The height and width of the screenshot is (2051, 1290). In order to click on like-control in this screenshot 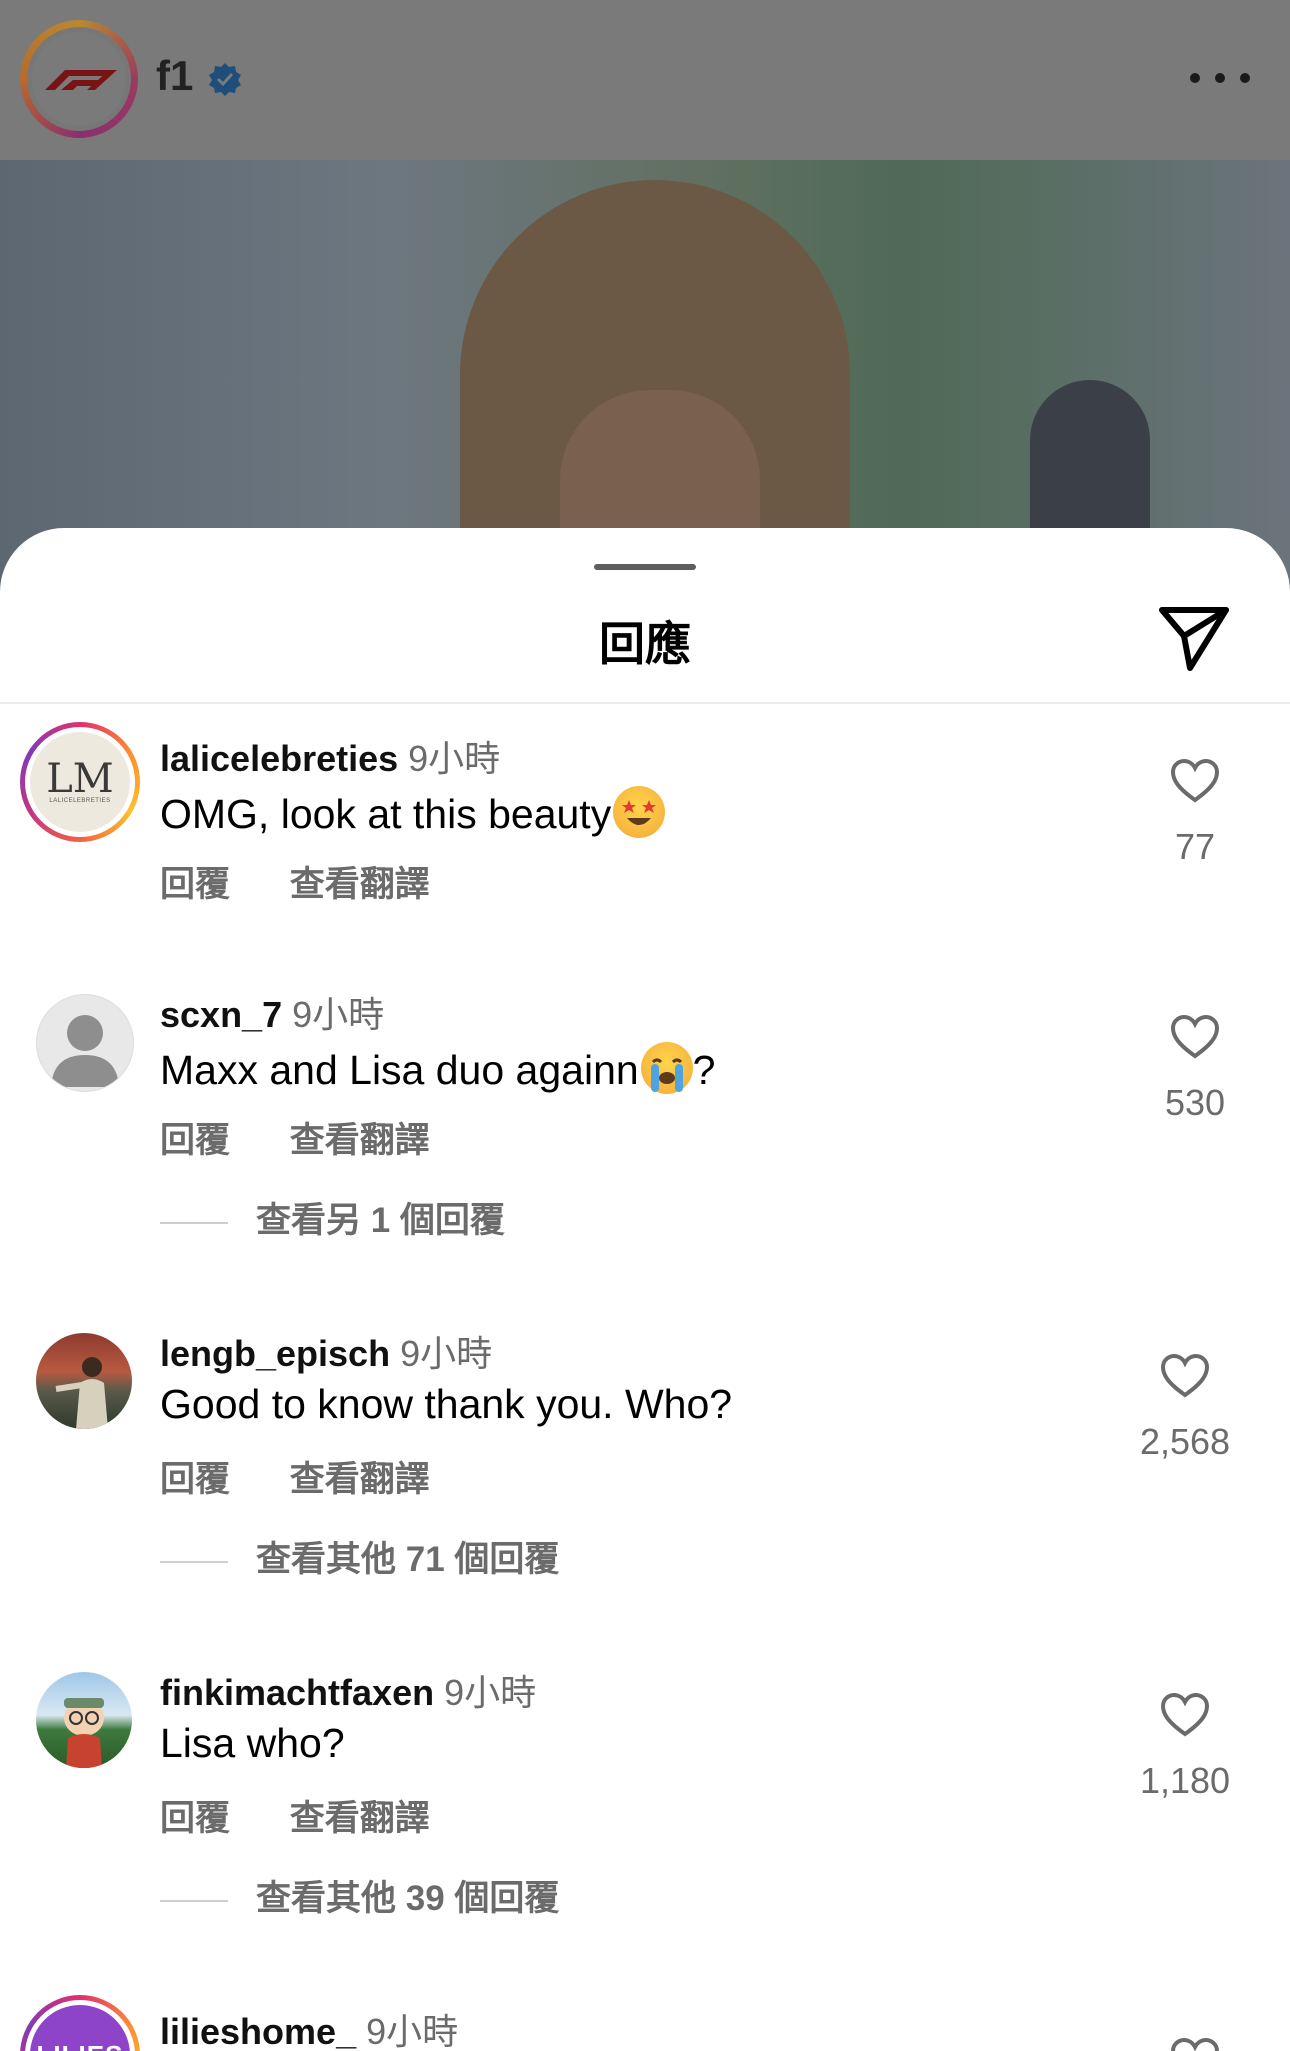, I will do `click(1195, 2044)`.